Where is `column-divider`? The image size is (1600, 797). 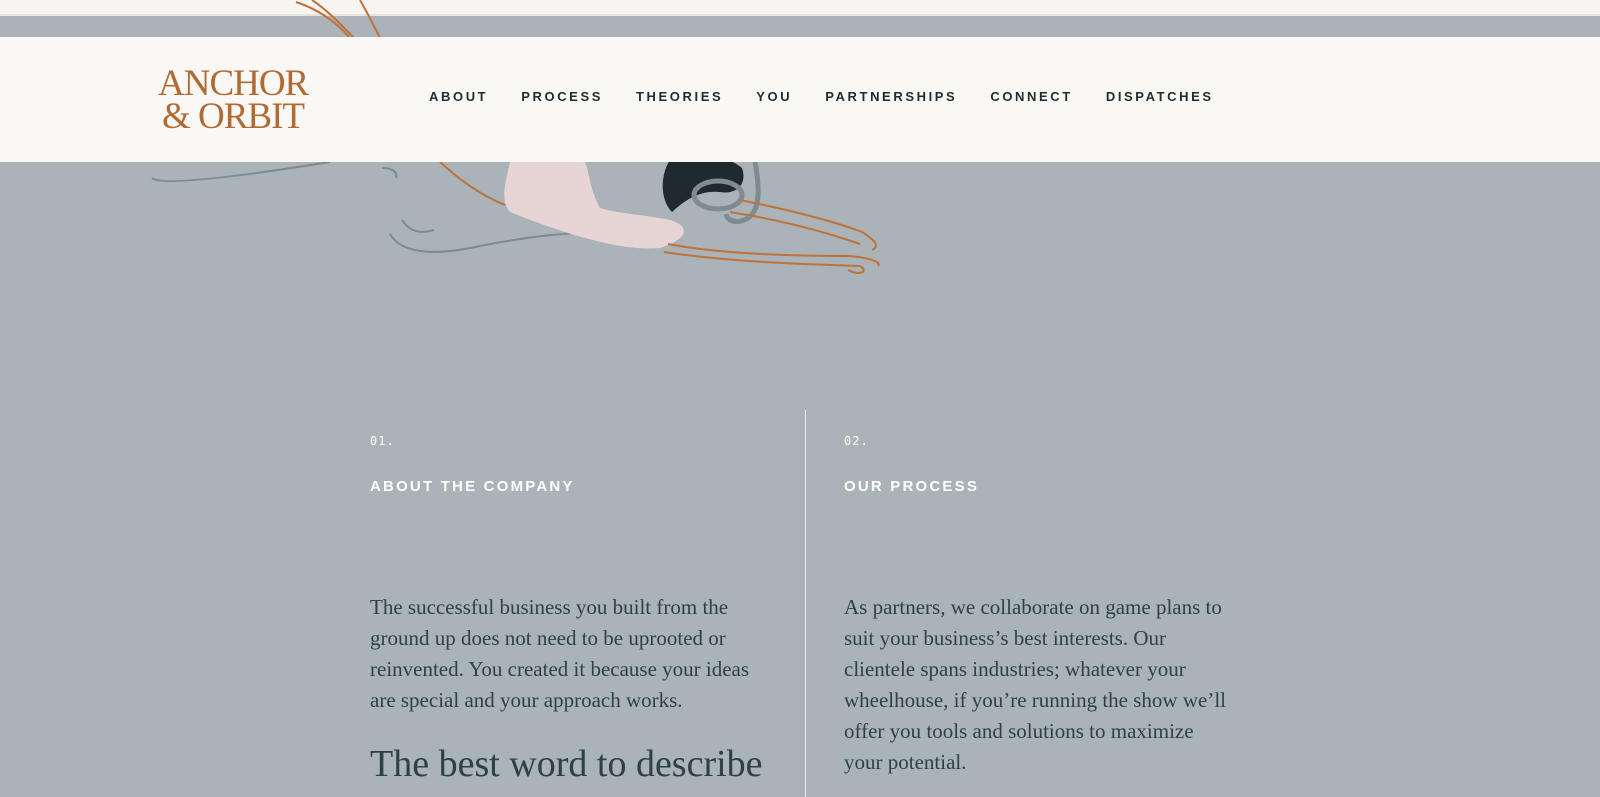
column-divider is located at coordinates (805, 603).